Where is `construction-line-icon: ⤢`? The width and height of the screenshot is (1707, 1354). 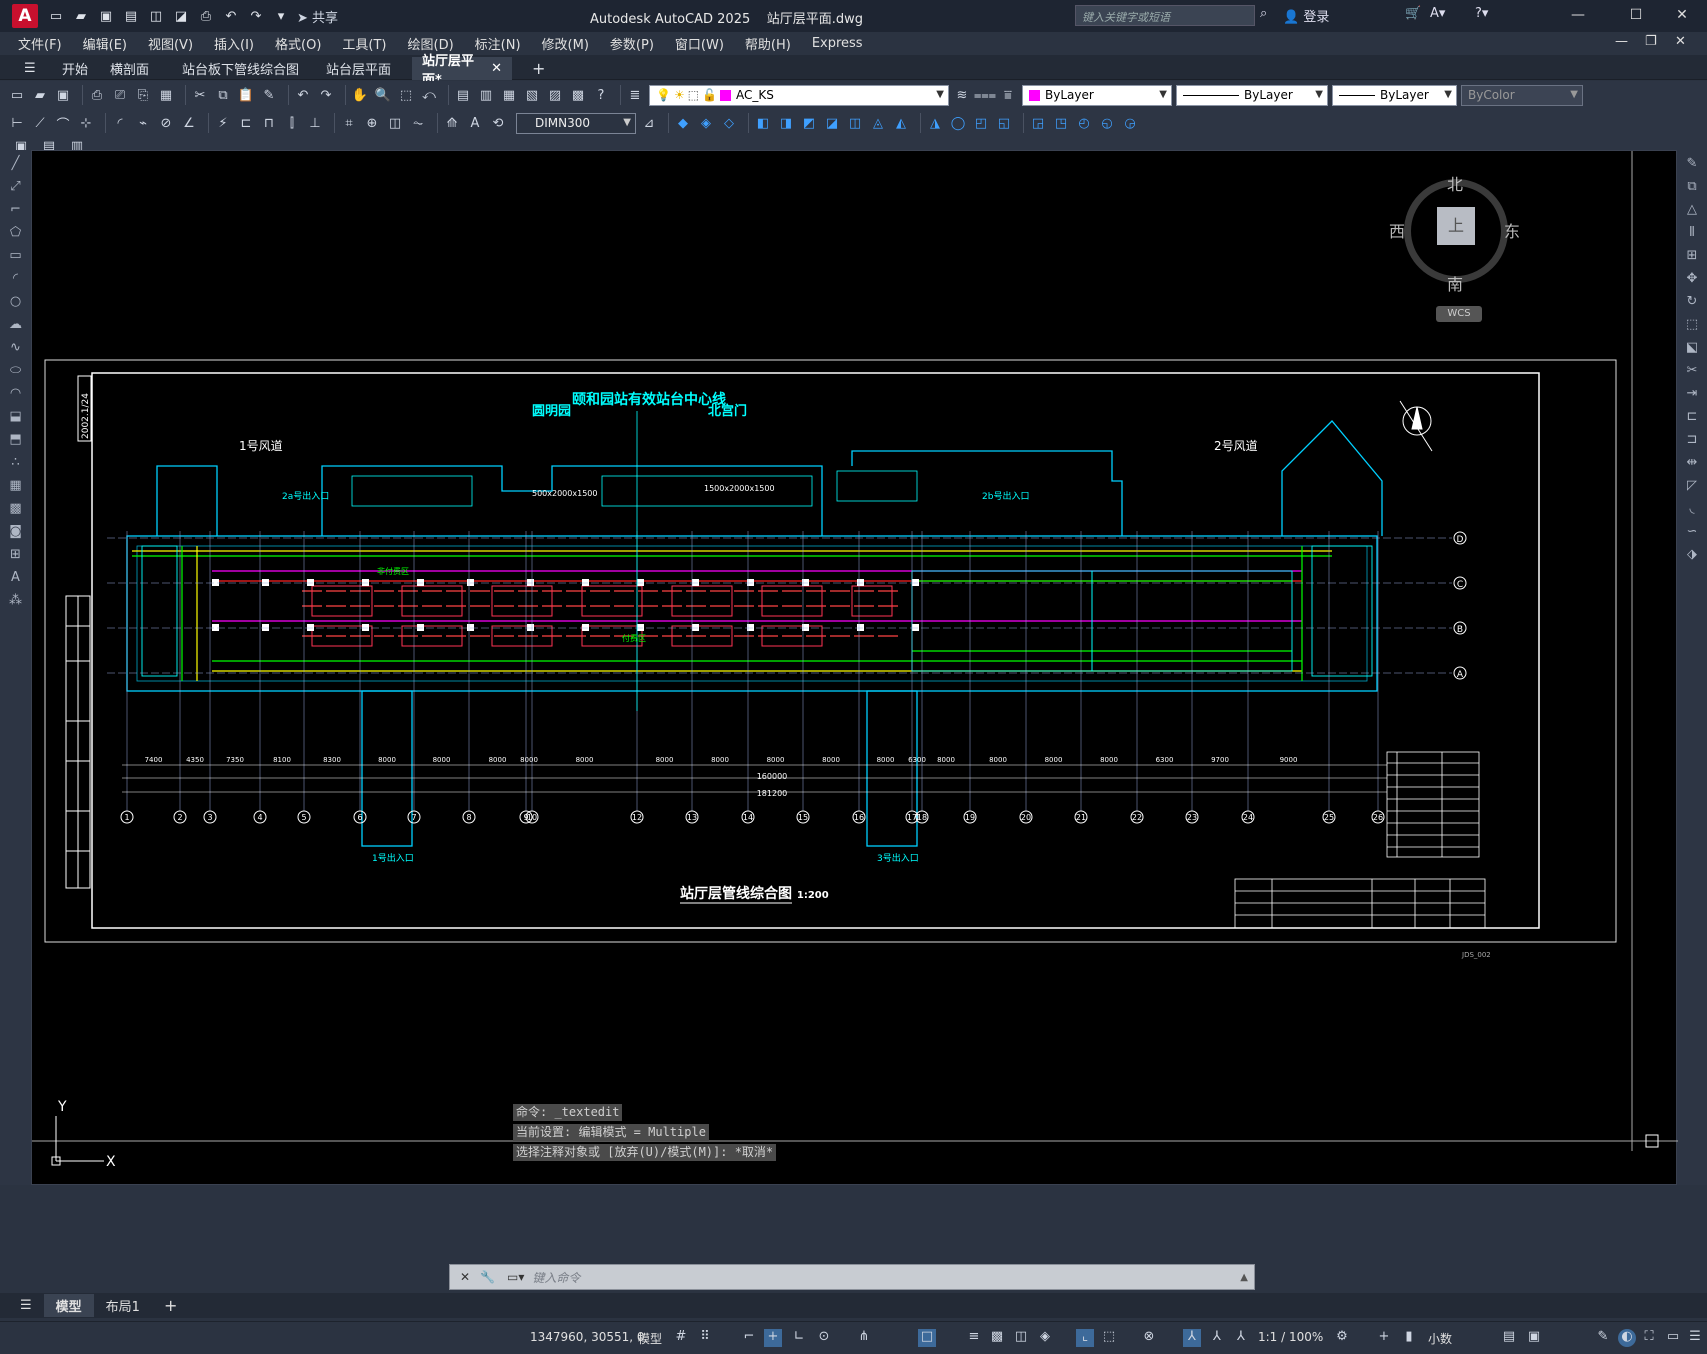 construction-line-icon: ⤢ is located at coordinates (16, 187).